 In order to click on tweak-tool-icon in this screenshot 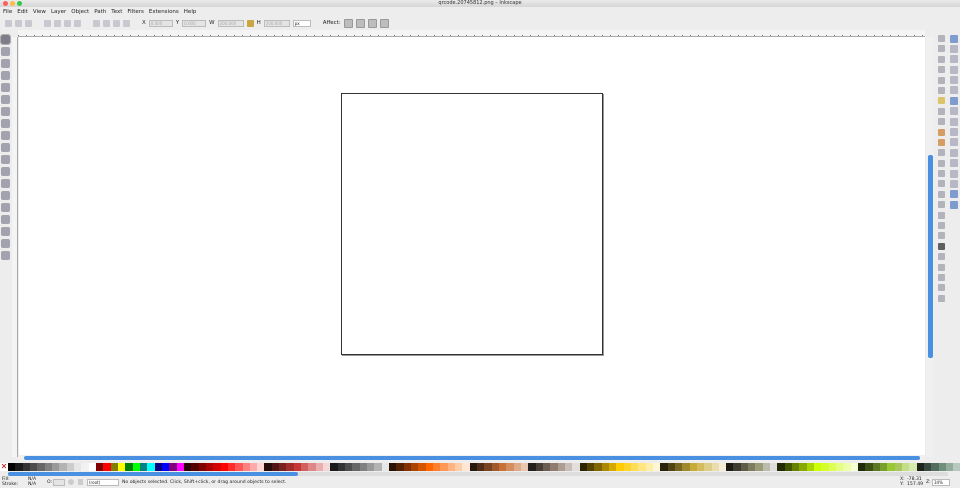, I will do `click(5, 63)`.